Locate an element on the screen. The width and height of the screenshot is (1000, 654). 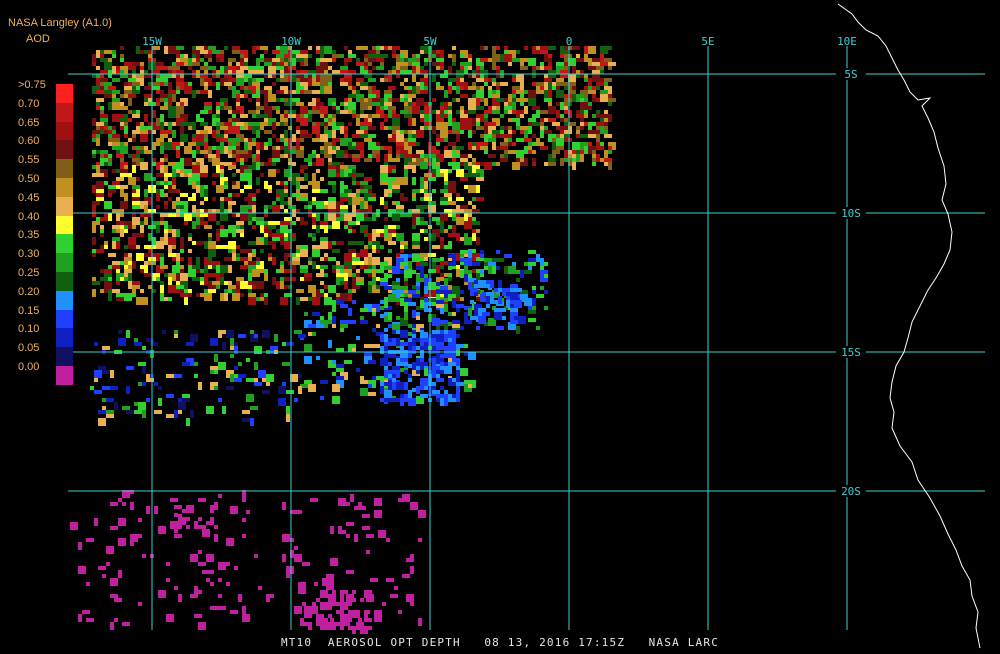
lat-label: 20S is located at coordinates (851, 491).